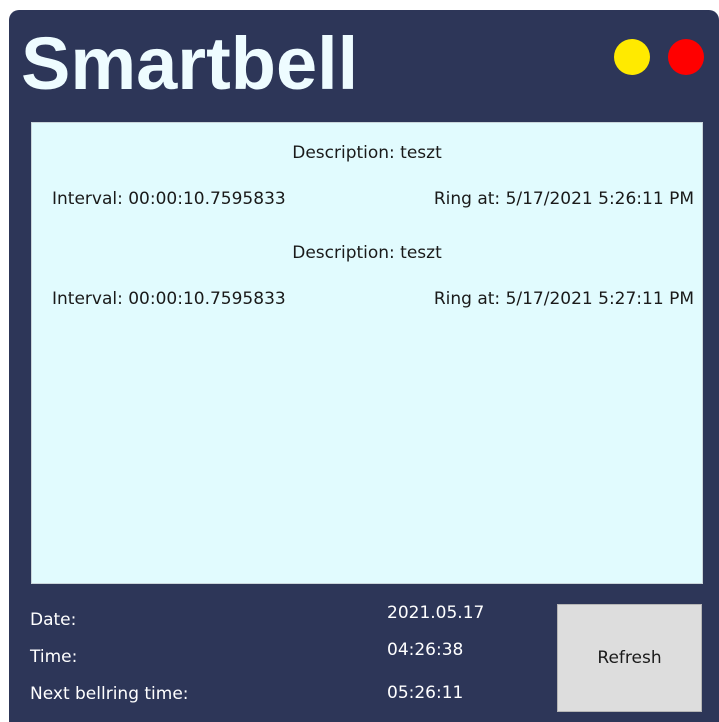  I want to click on schedule-item-ring-at: Ring at: 5/17/2021 5:27:11 PM, so click(563, 299).